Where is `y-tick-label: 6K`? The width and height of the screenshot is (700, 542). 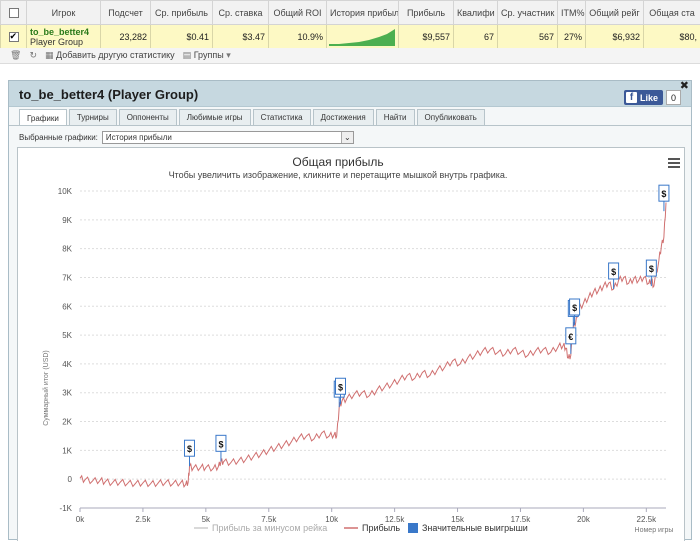
y-tick-label: 6K is located at coordinates (67, 306).